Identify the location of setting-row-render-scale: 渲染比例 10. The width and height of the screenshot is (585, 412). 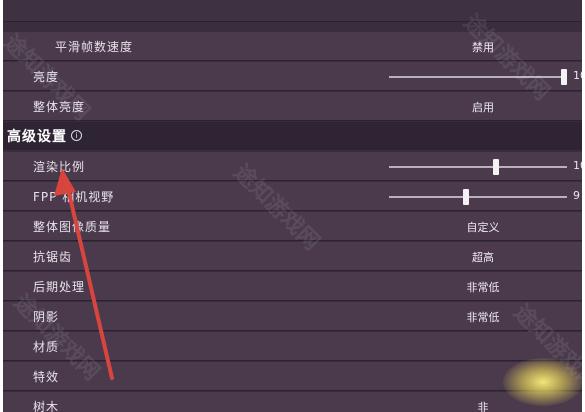
(292, 166).